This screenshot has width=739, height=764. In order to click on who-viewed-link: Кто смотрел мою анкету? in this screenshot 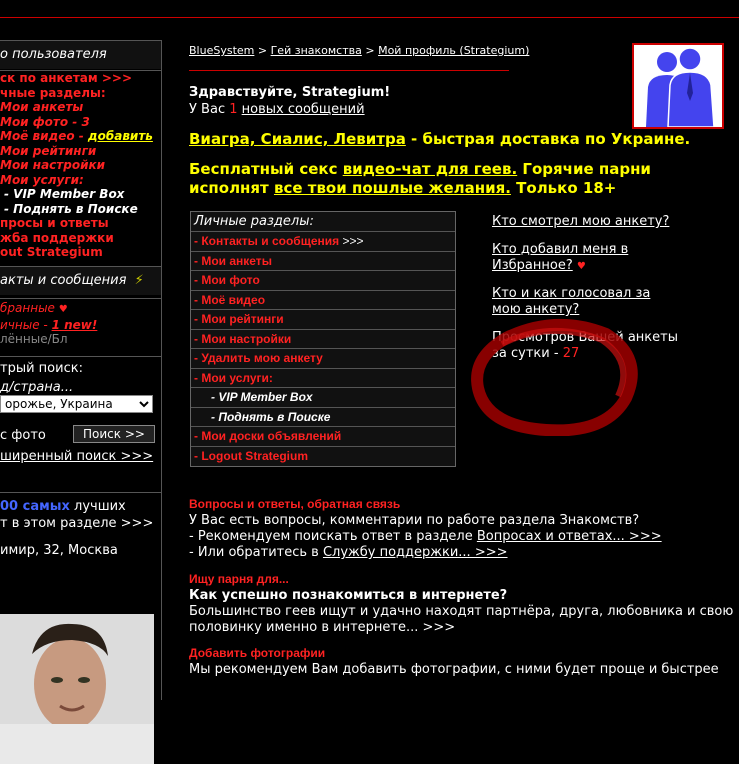, I will do `click(587, 222)`.